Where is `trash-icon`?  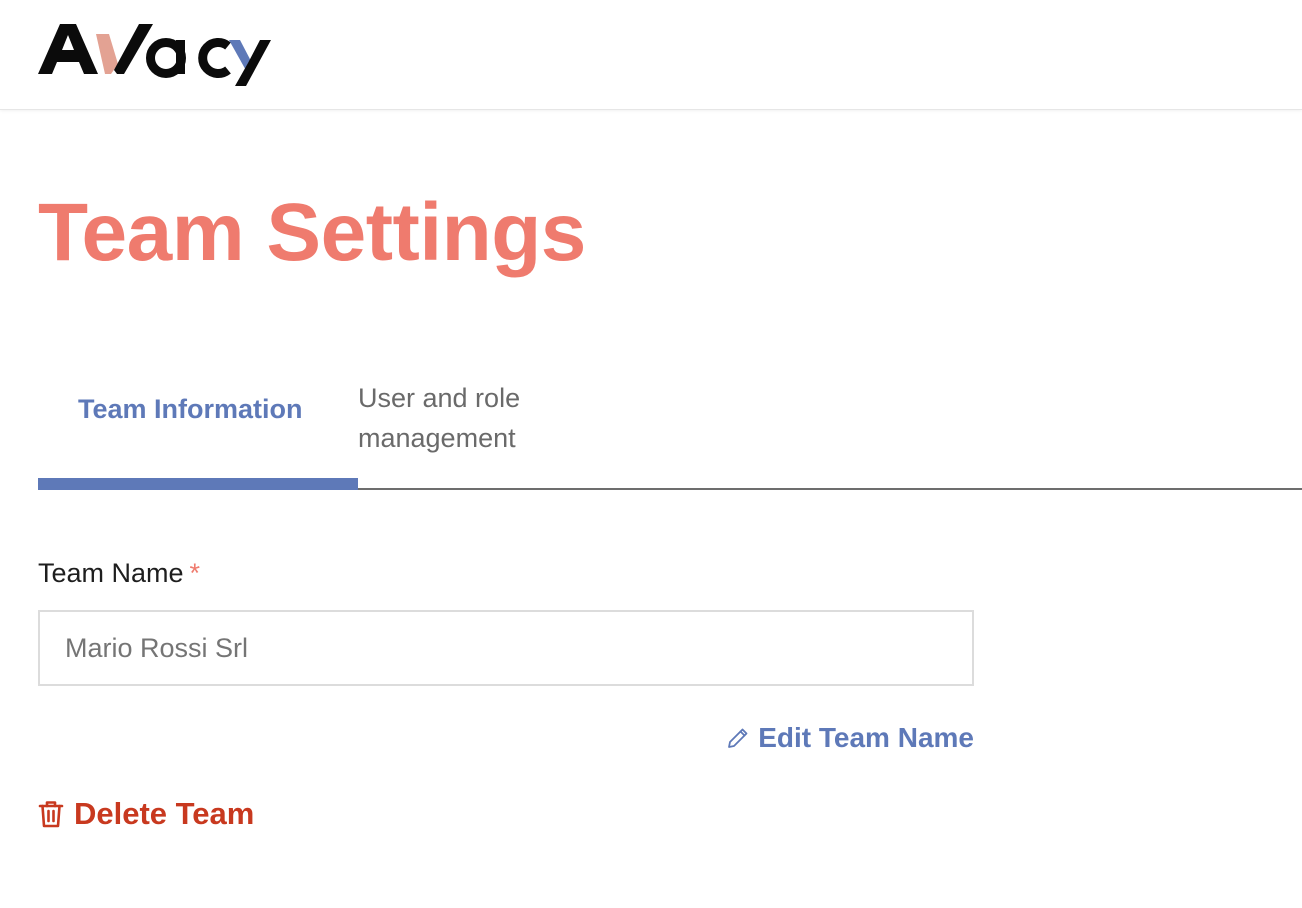 trash-icon is located at coordinates (51, 814).